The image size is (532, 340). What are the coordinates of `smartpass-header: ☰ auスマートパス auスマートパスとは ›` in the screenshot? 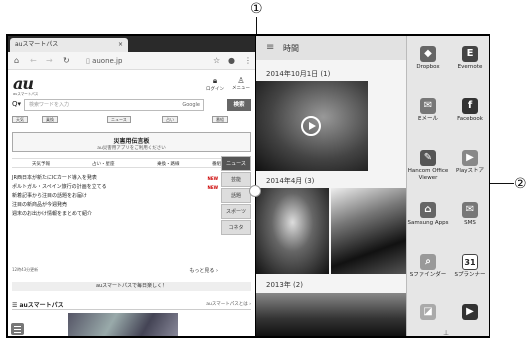 It's located at (131, 305).